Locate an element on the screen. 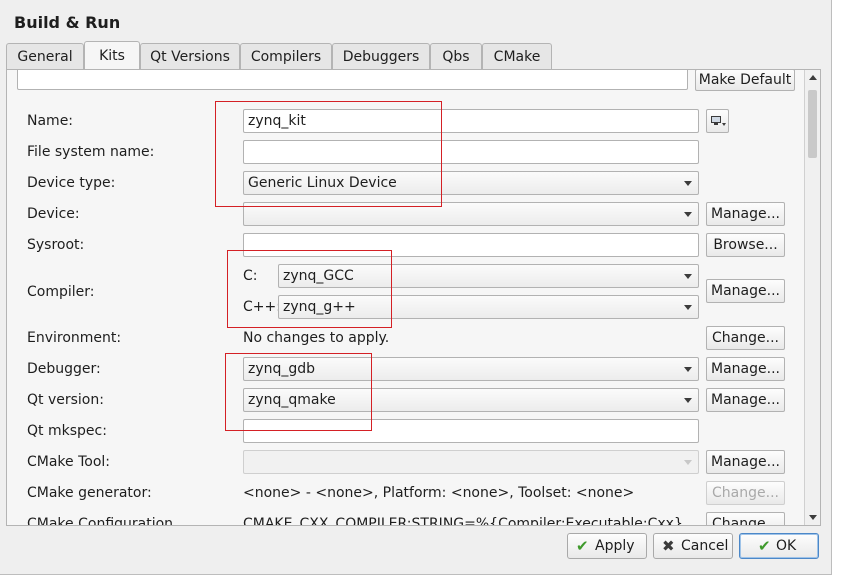  cancel-button: ✖ Cancel is located at coordinates (693, 546).